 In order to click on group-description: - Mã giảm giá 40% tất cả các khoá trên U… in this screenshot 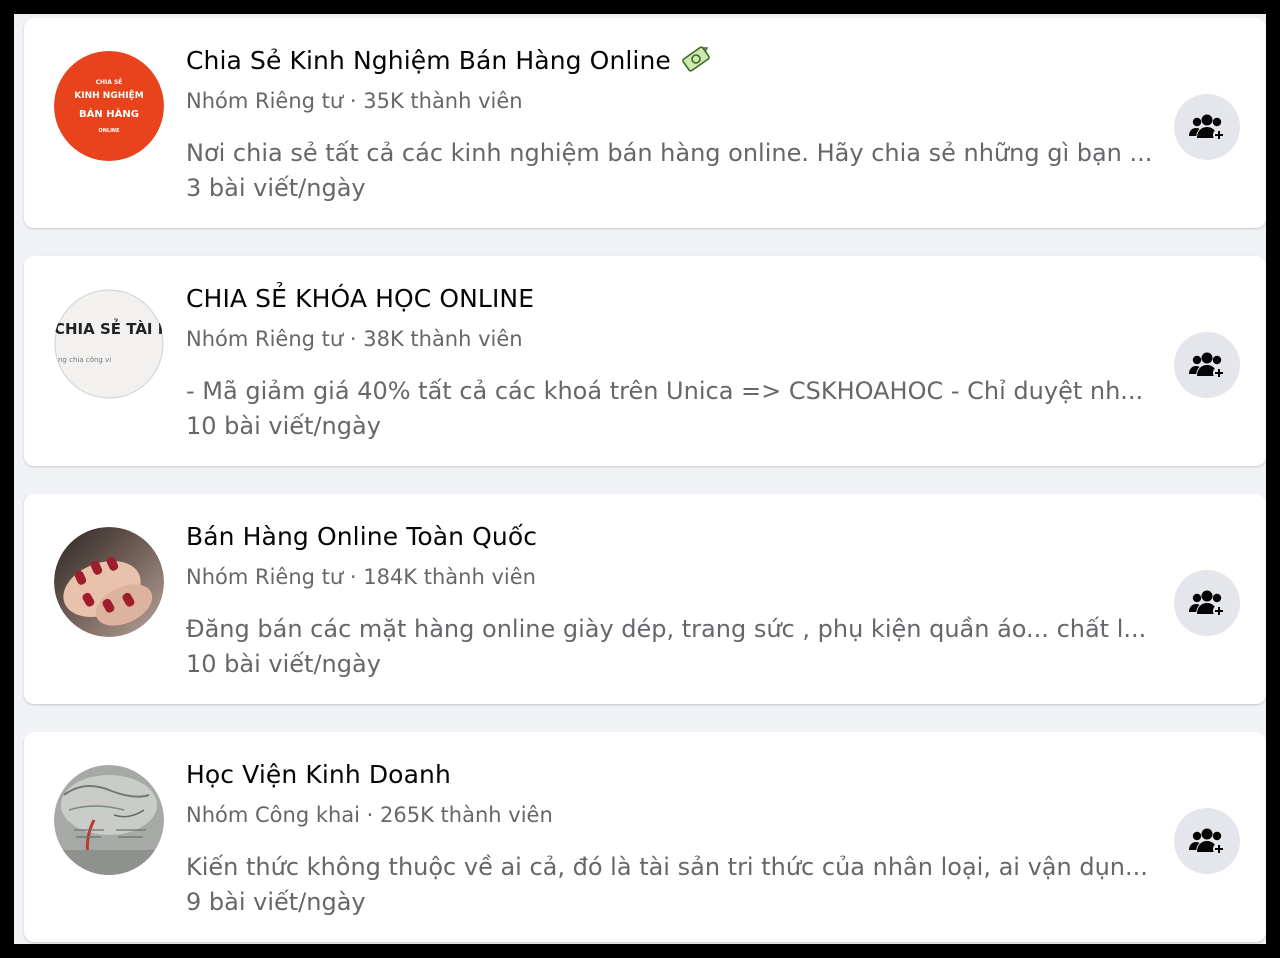, I will do `click(665, 391)`.